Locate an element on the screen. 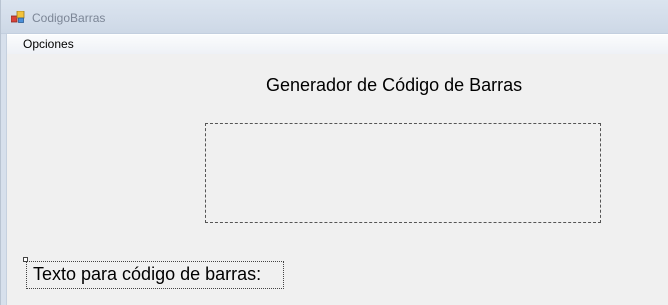  windows-form-icon is located at coordinates (18, 17).